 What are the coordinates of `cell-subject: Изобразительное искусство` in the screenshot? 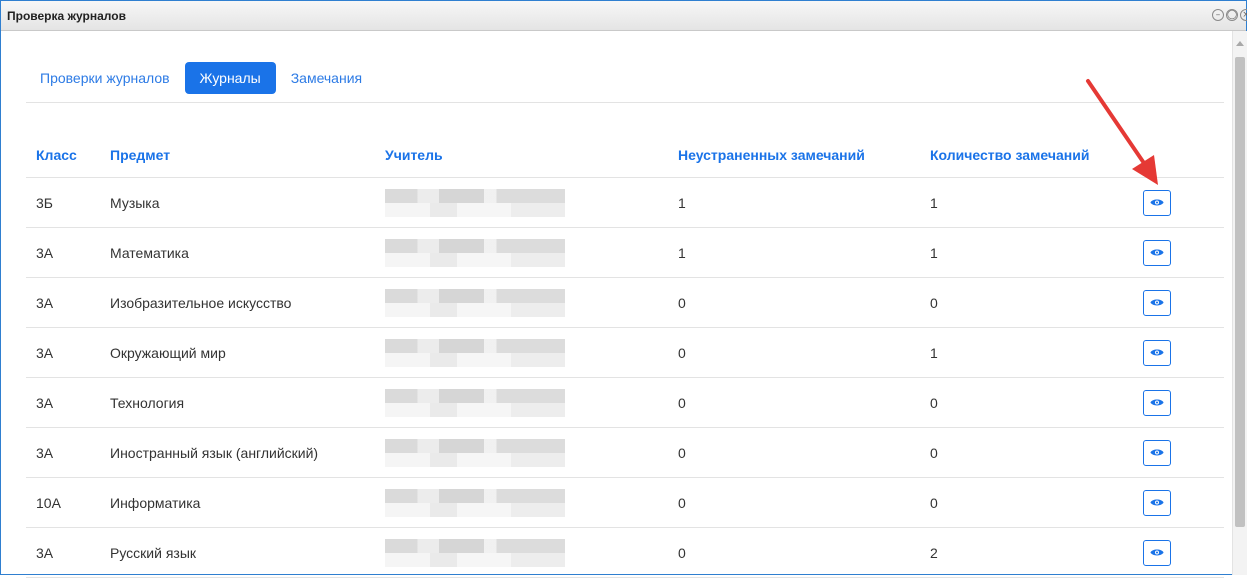 It's located at (201, 302).